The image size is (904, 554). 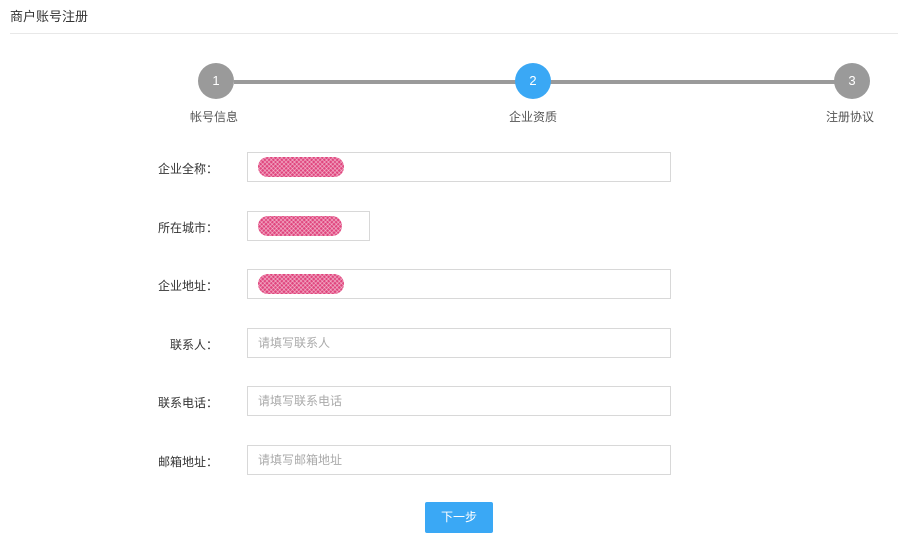 I want to click on step-3-circle: 3, so click(x=852, y=81).